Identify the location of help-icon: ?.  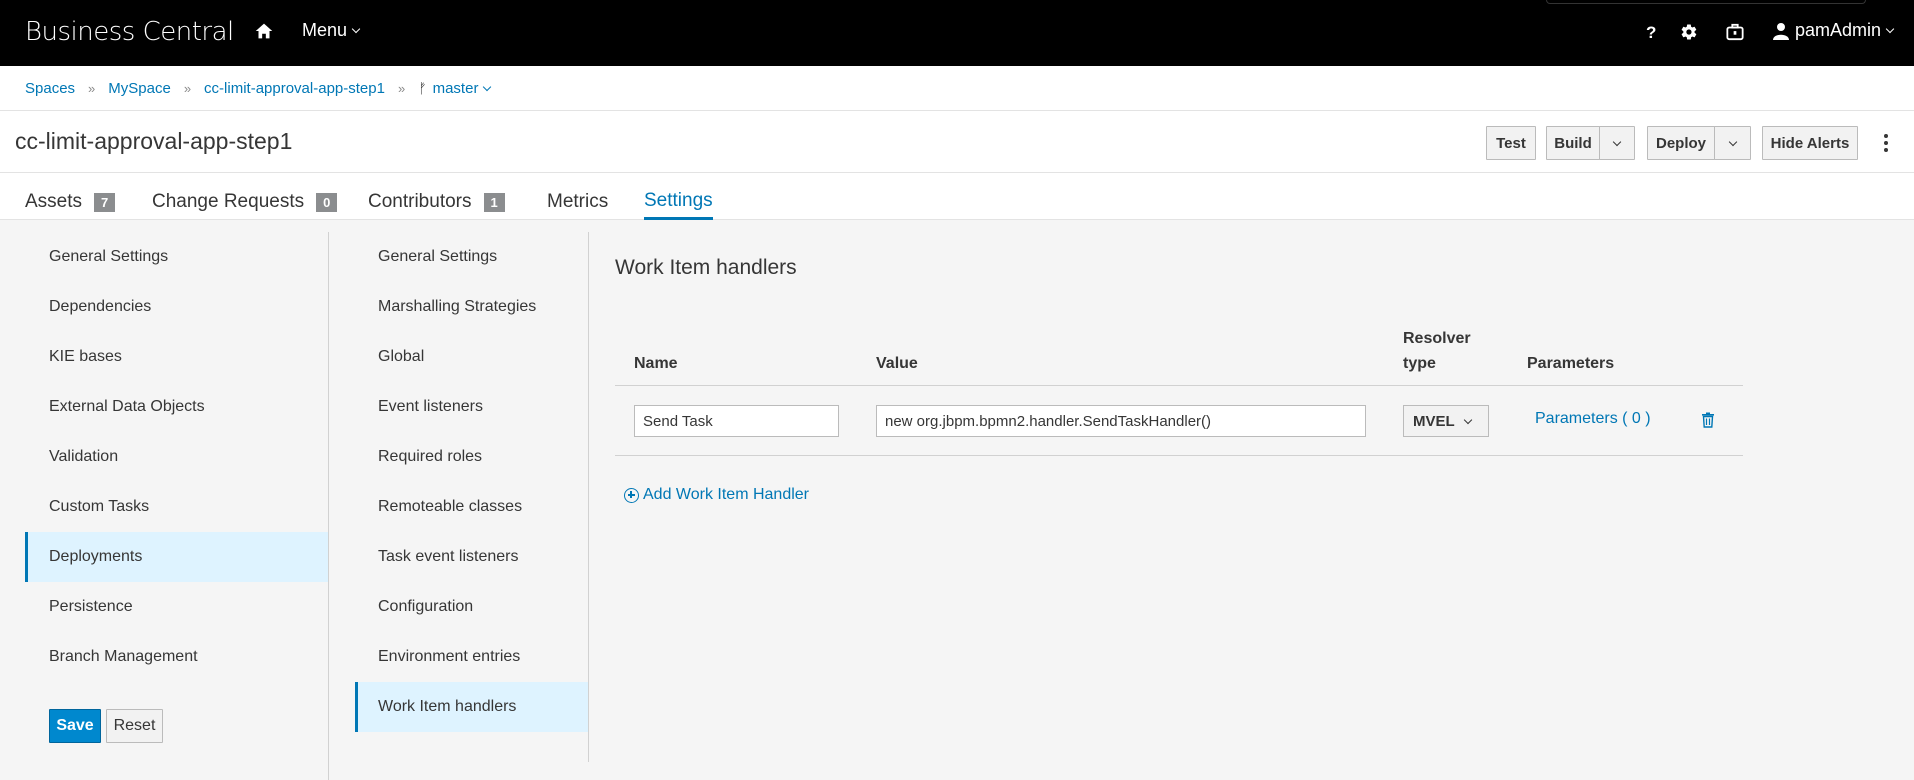
(1651, 32).